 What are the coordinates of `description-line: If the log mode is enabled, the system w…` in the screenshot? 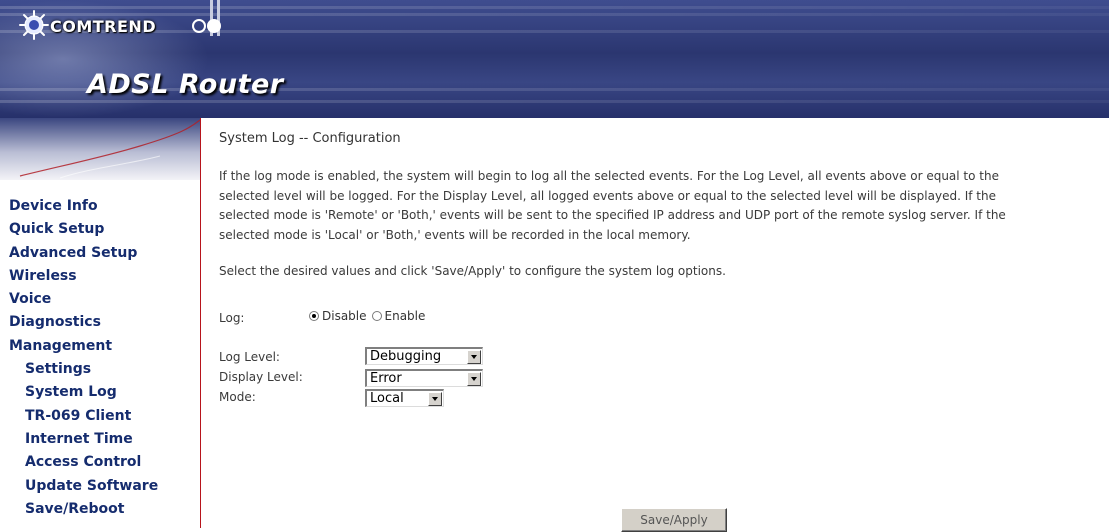 It's located at (609, 176).